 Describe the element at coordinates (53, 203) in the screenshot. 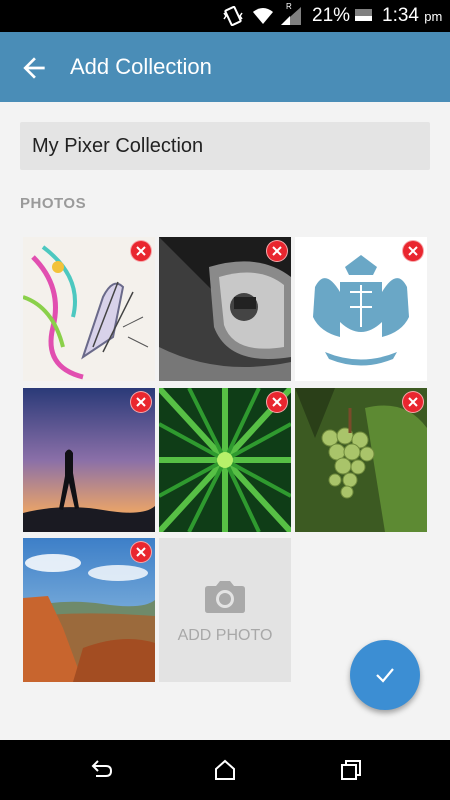

I see `photos-section-label: PHOTOS` at that location.